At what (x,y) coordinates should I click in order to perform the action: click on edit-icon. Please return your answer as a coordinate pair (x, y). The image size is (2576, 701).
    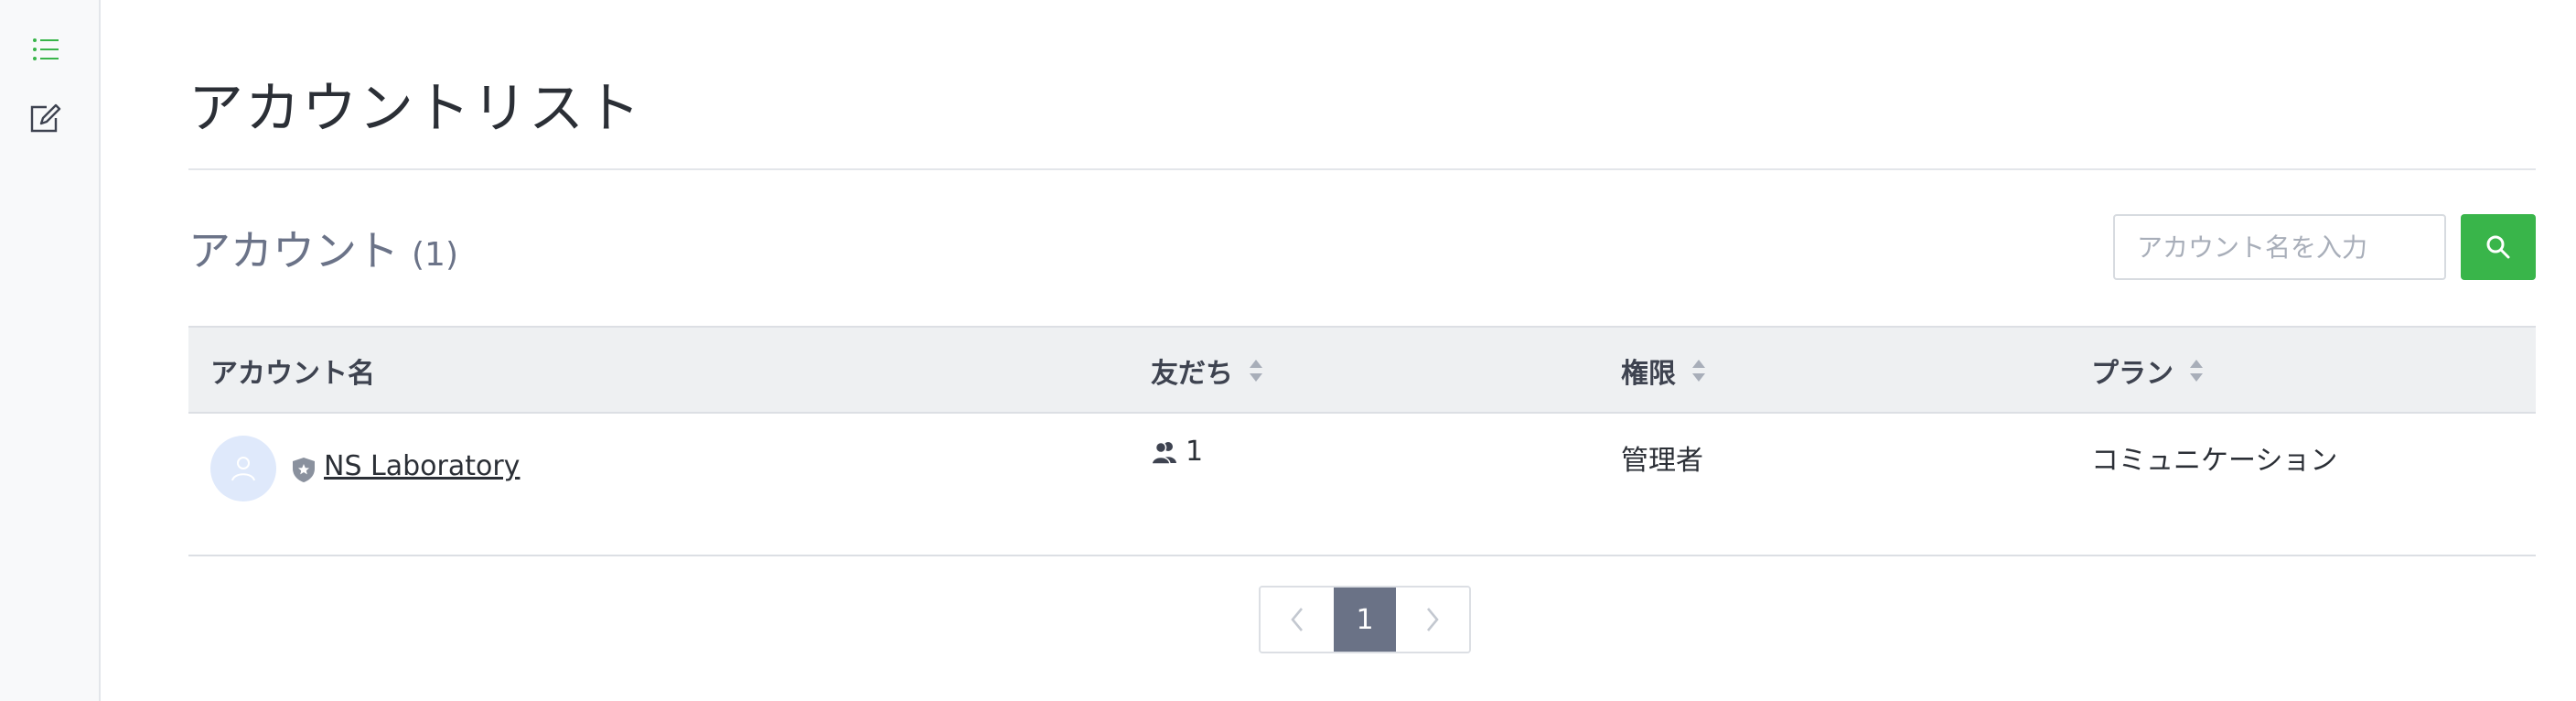
    Looking at the image, I should click on (45, 118).